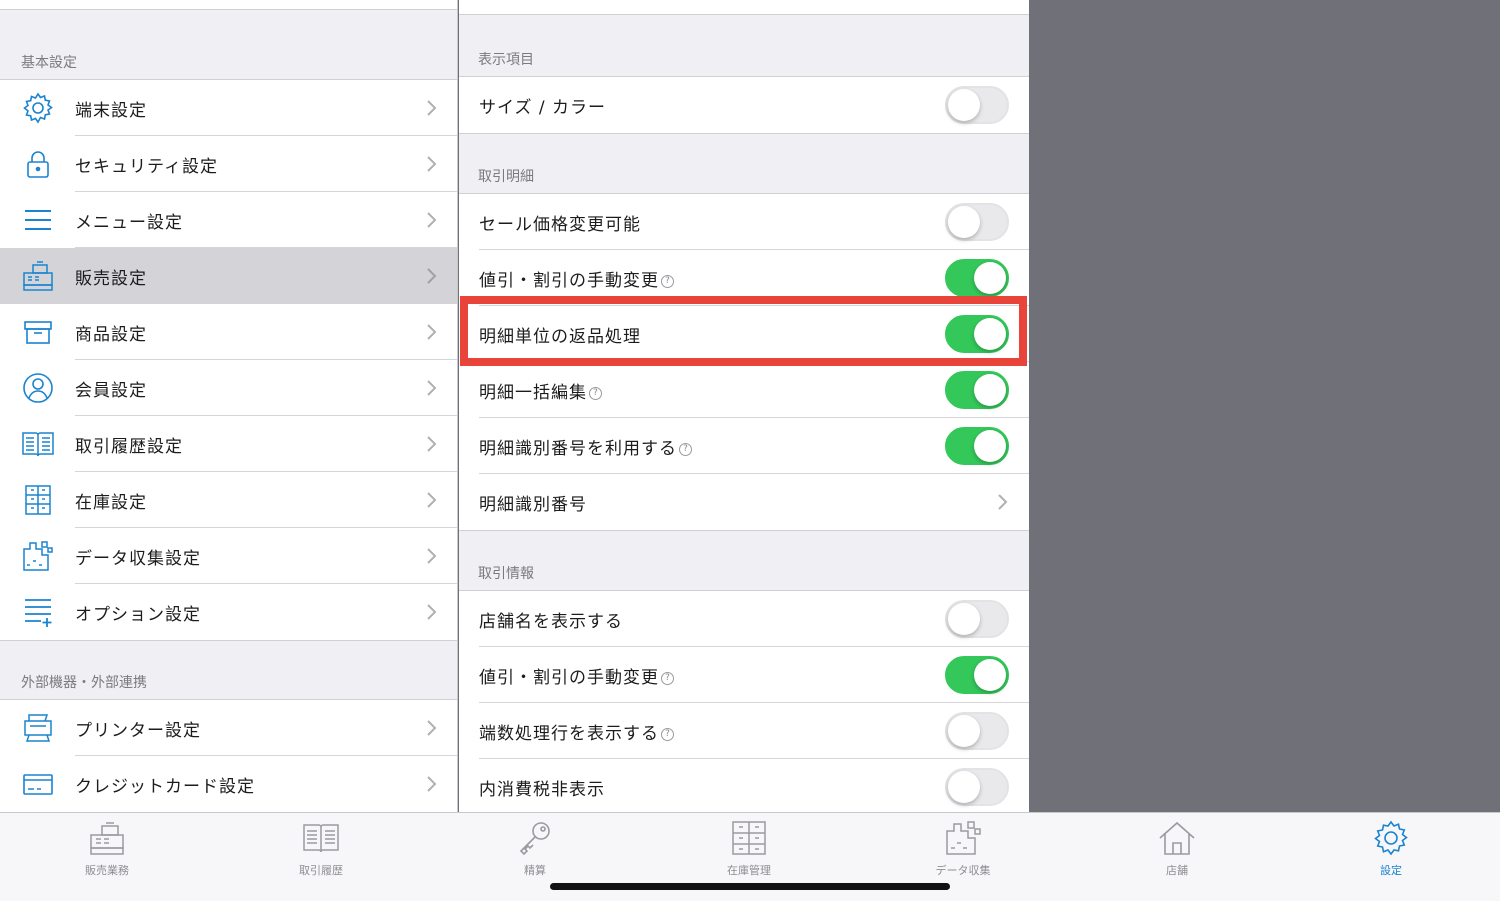 This screenshot has height=901, width=1500. Describe the element at coordinates (111, 390) in the screenshot. I see `sidebar-item-label: 会員設定` at that location.